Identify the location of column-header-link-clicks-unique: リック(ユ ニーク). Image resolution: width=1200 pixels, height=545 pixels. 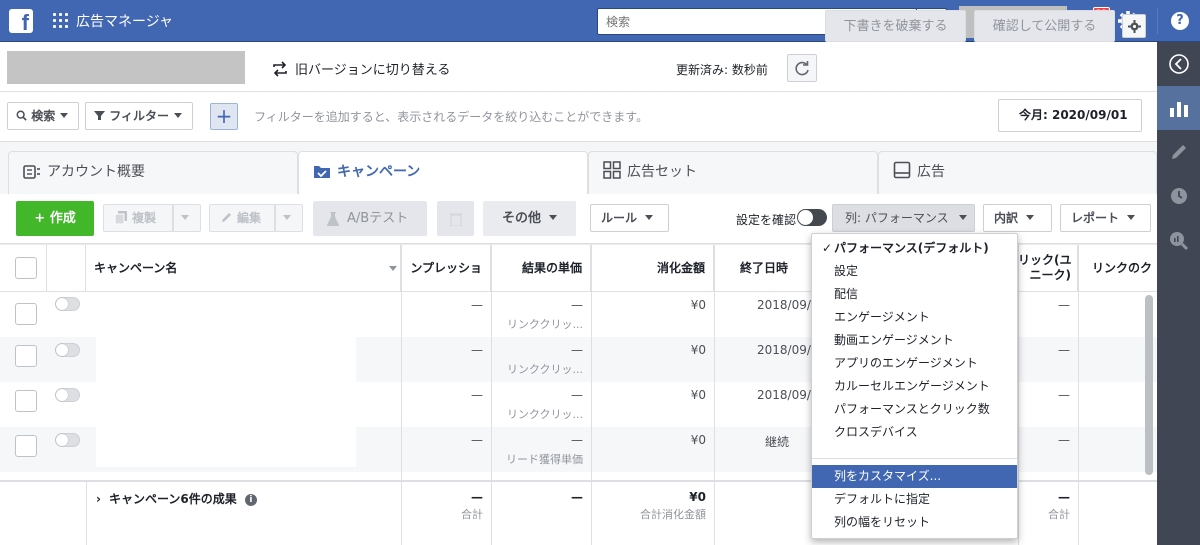
(1048, 268).